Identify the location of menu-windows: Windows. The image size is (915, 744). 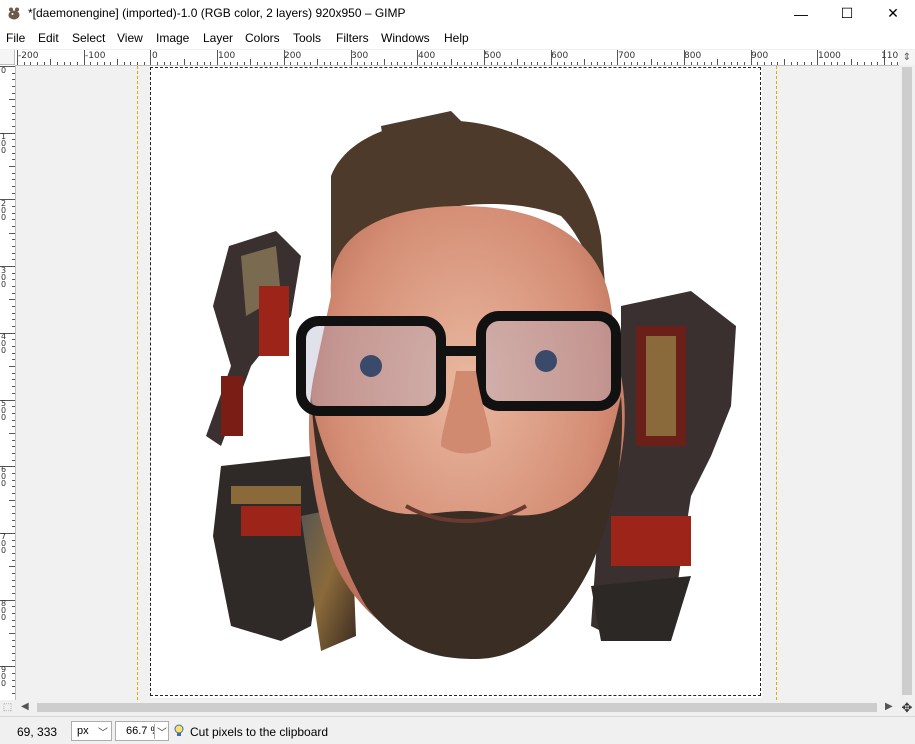
(405, 38).